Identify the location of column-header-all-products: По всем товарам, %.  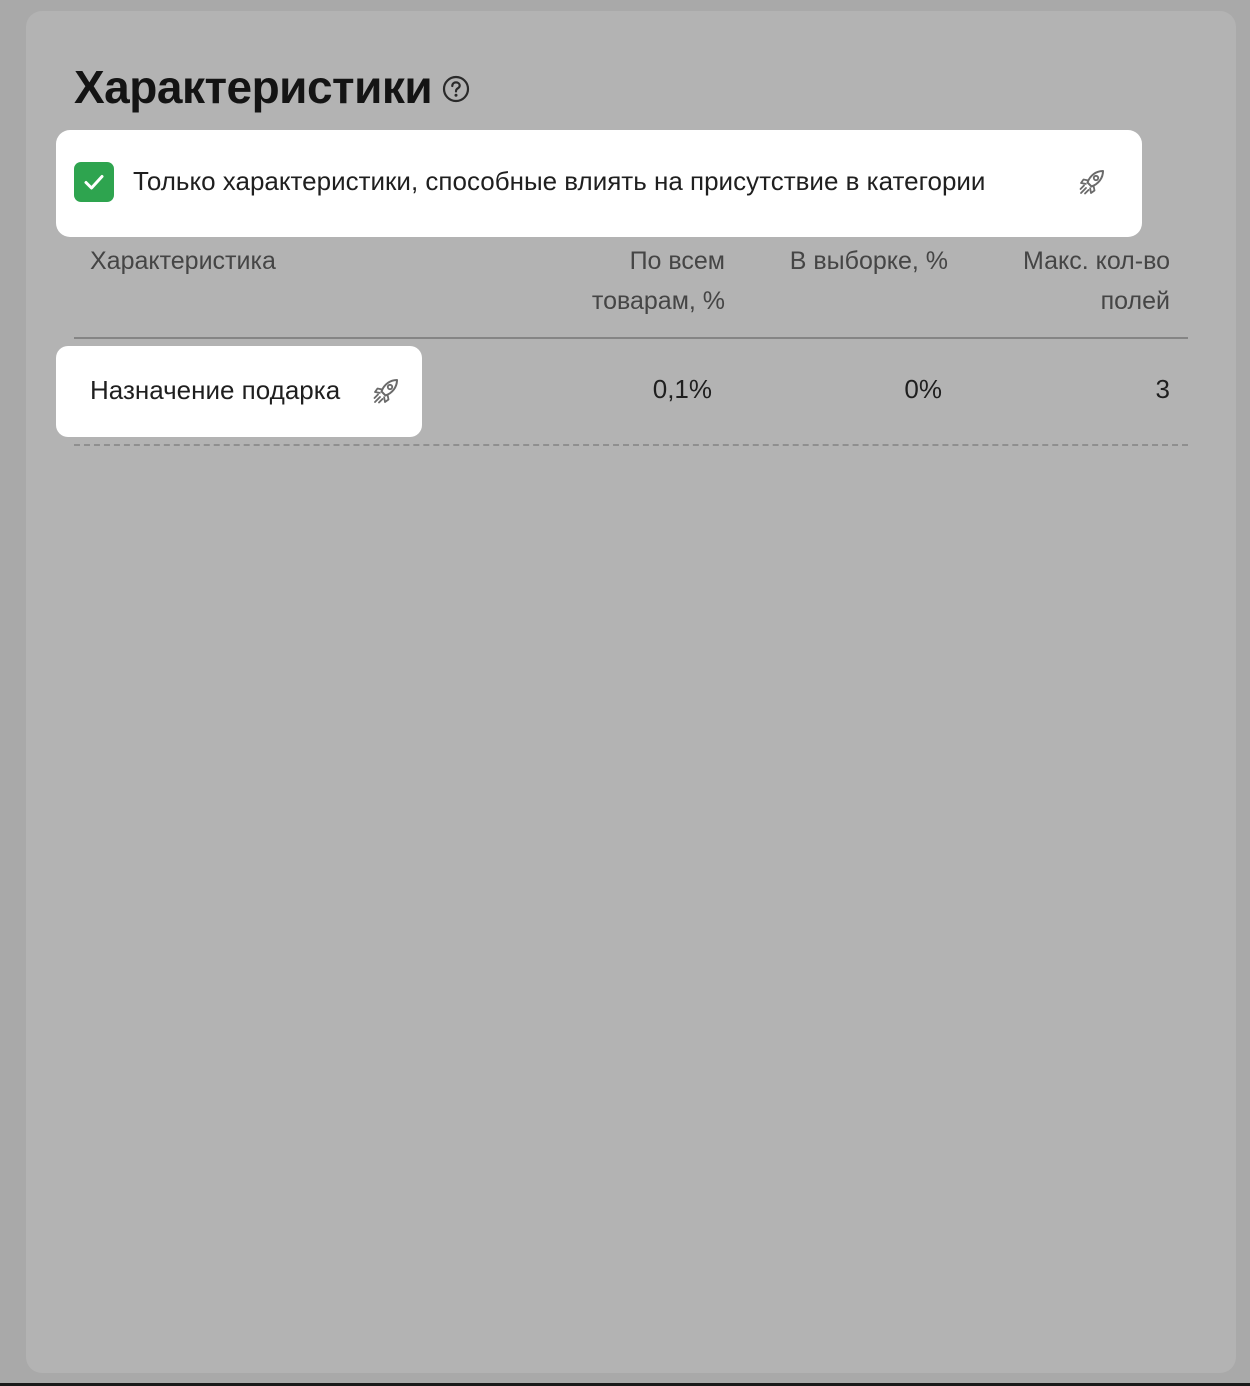
(642, 281).